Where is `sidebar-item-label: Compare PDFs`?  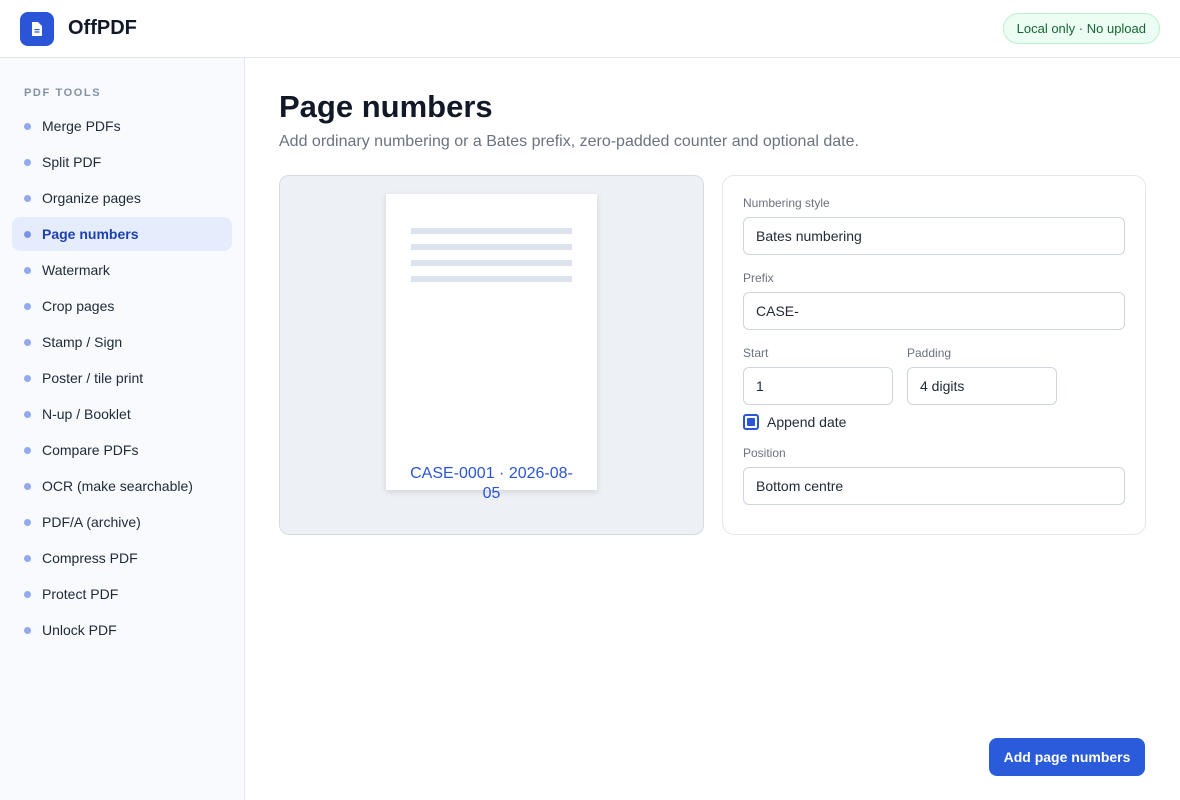
sidebar-item-label: Compare PDFs is located at coordinates (90, 450).